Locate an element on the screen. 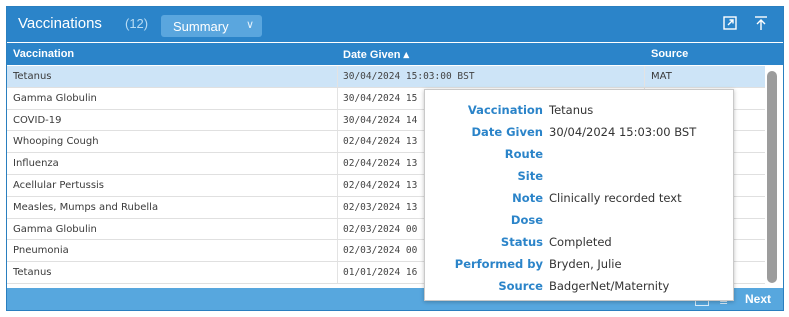 This screenshot has height=317, width=789. column-header-date-given: Date Given ▴ is located at coordinates (376, 54).